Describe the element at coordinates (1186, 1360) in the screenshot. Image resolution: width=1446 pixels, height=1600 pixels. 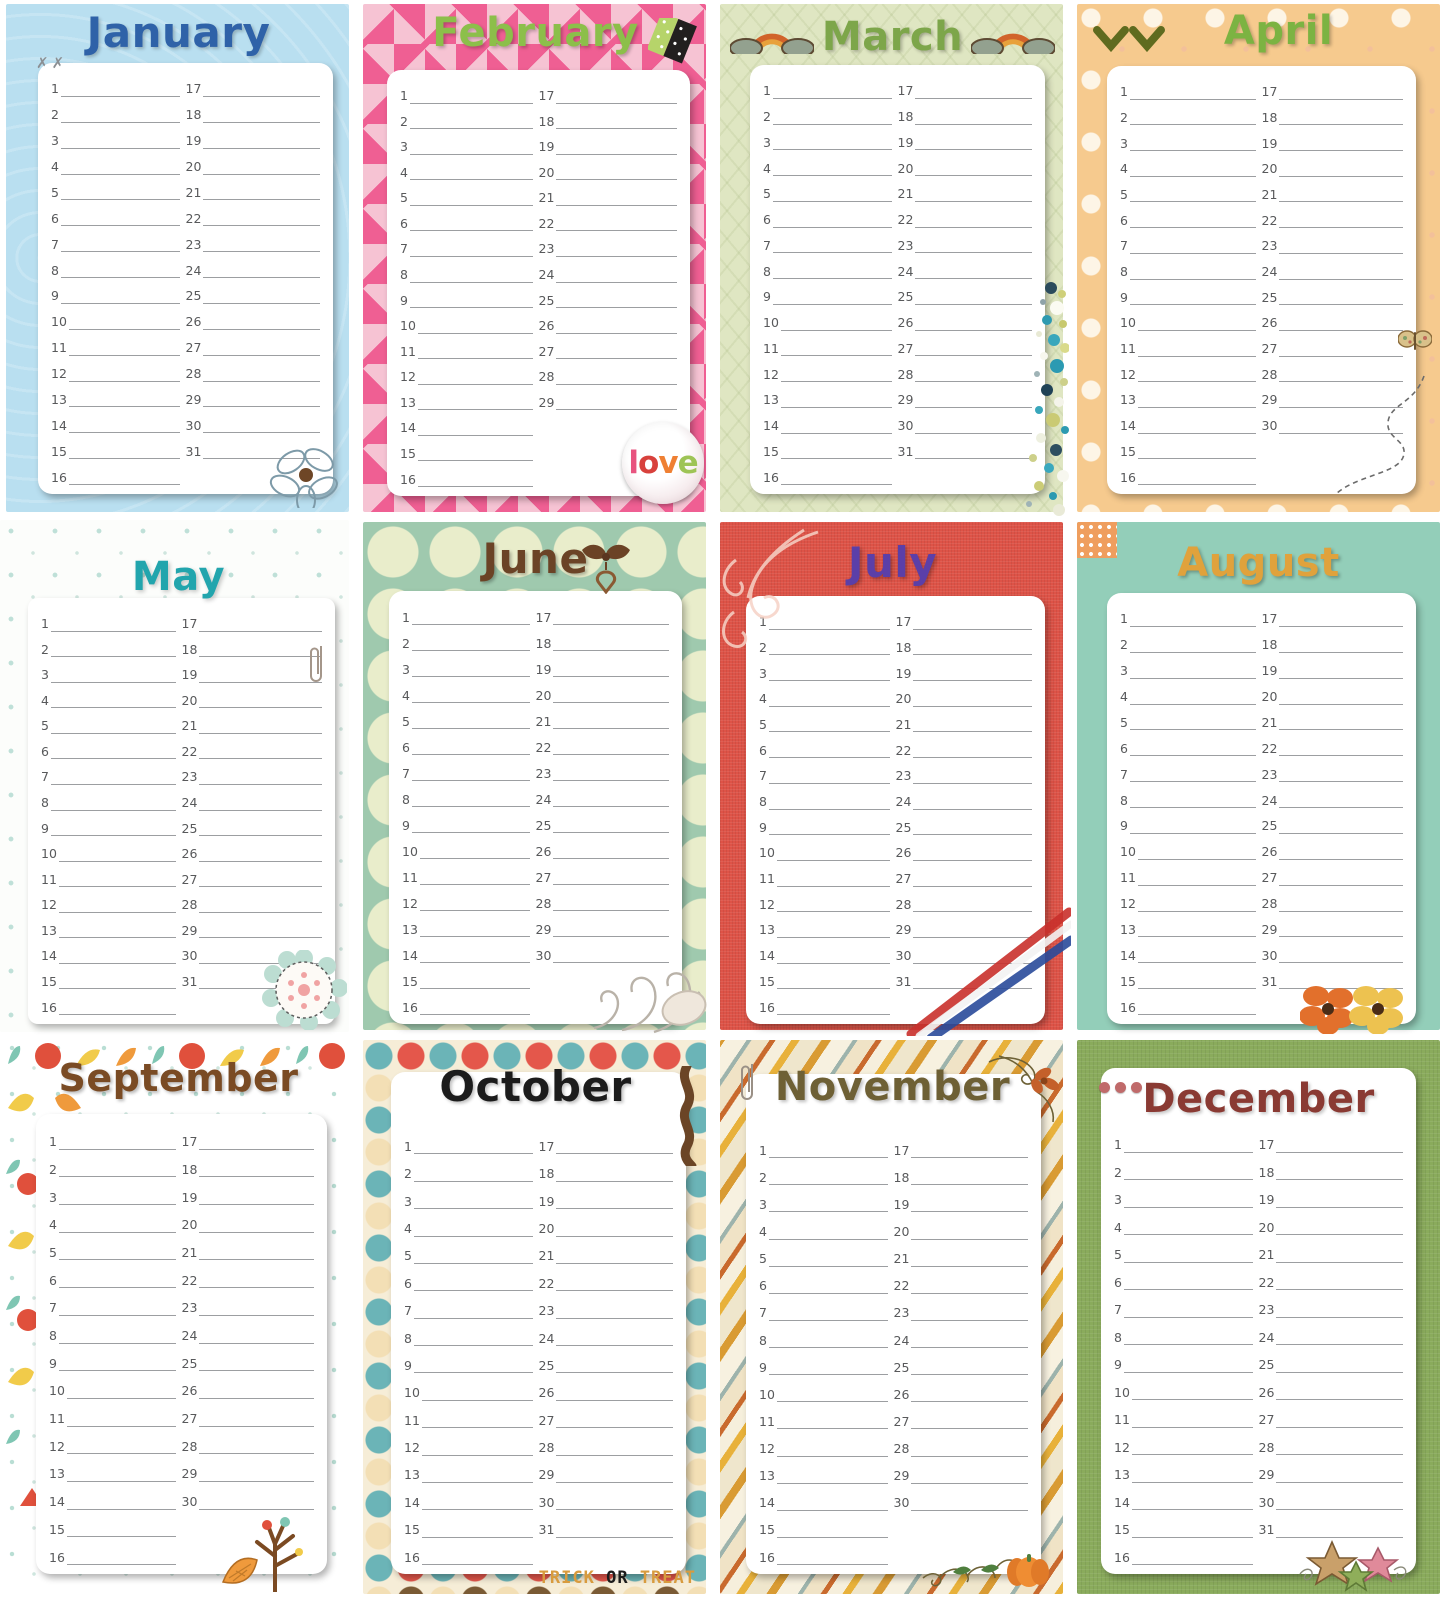
I see `day-entry-9: 9` at that location.